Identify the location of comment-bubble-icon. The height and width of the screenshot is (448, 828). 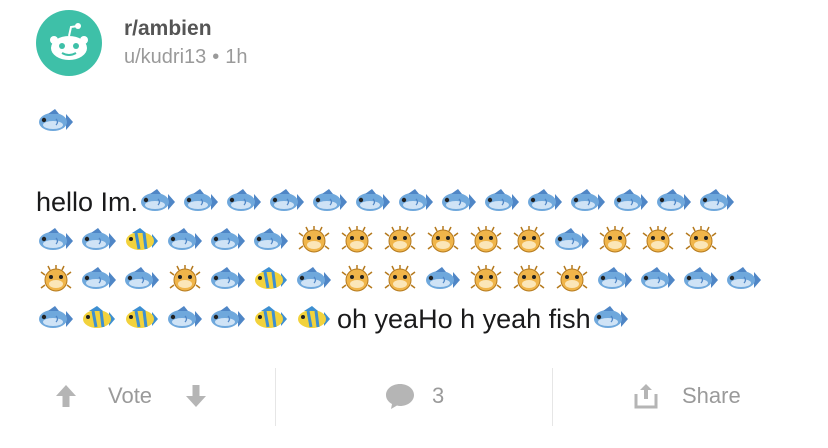
(400, 396).